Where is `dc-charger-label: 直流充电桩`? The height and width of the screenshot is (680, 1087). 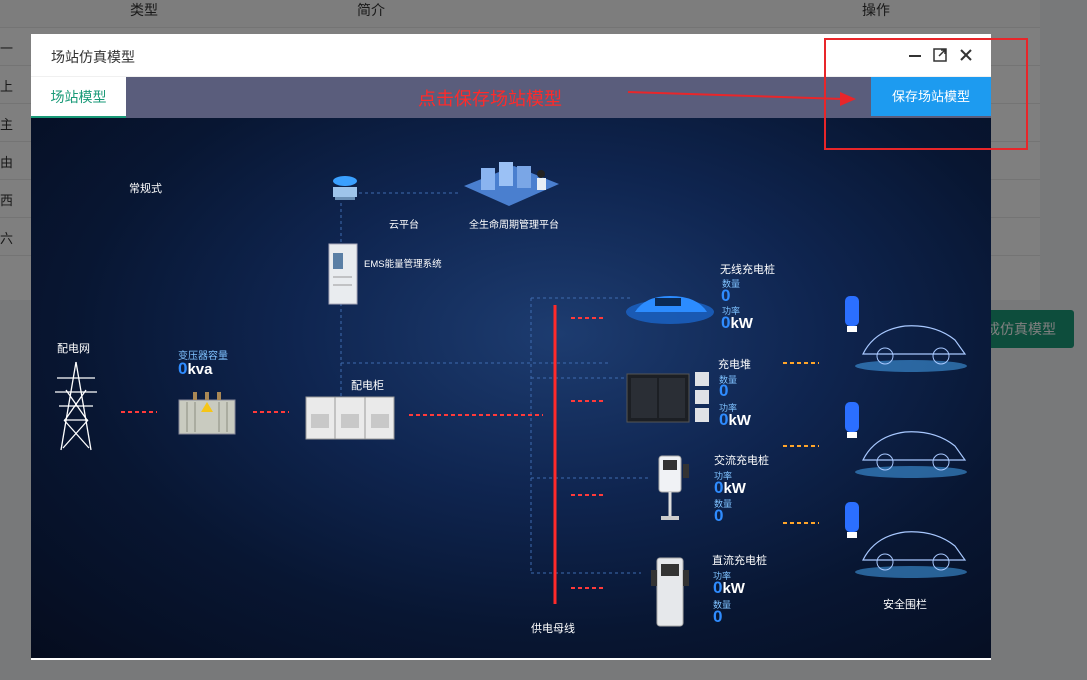 dc-charger-label: 直流充电桩 is located at coordinates (739, 561).